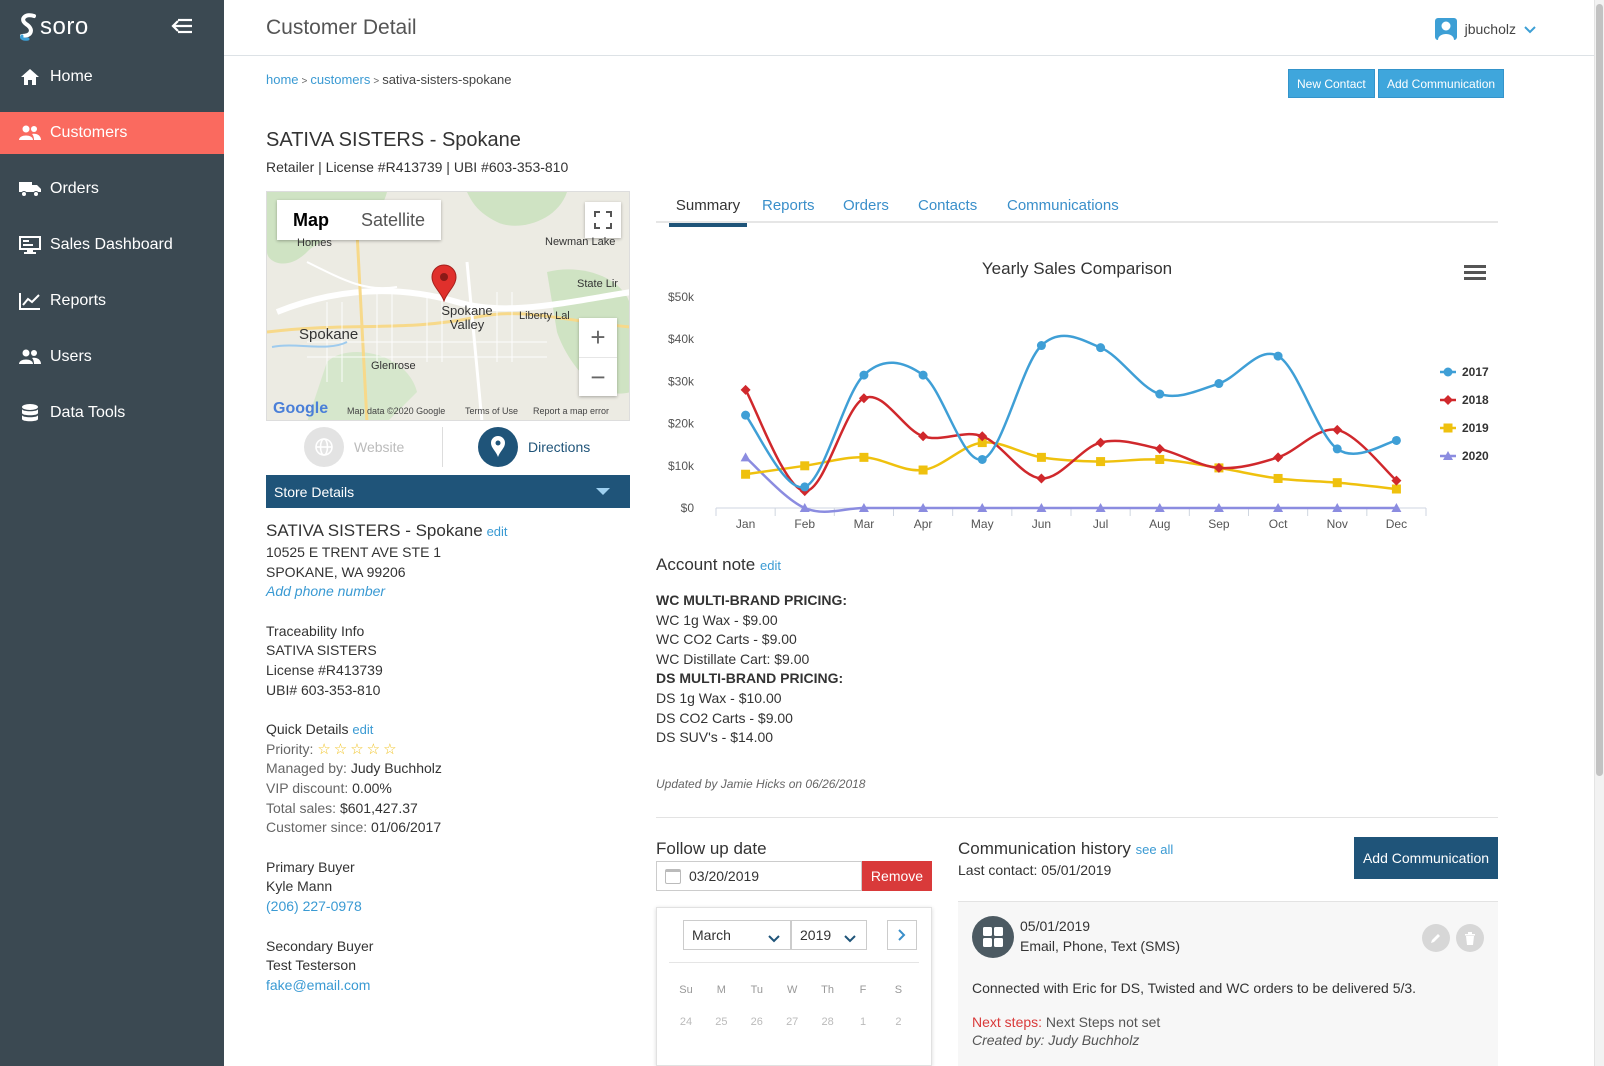 This screenshot has height=1066, width=1604. Describe the element at coordinates (498, 447) in the screenshot. I see `location-pin-icon` at that location.